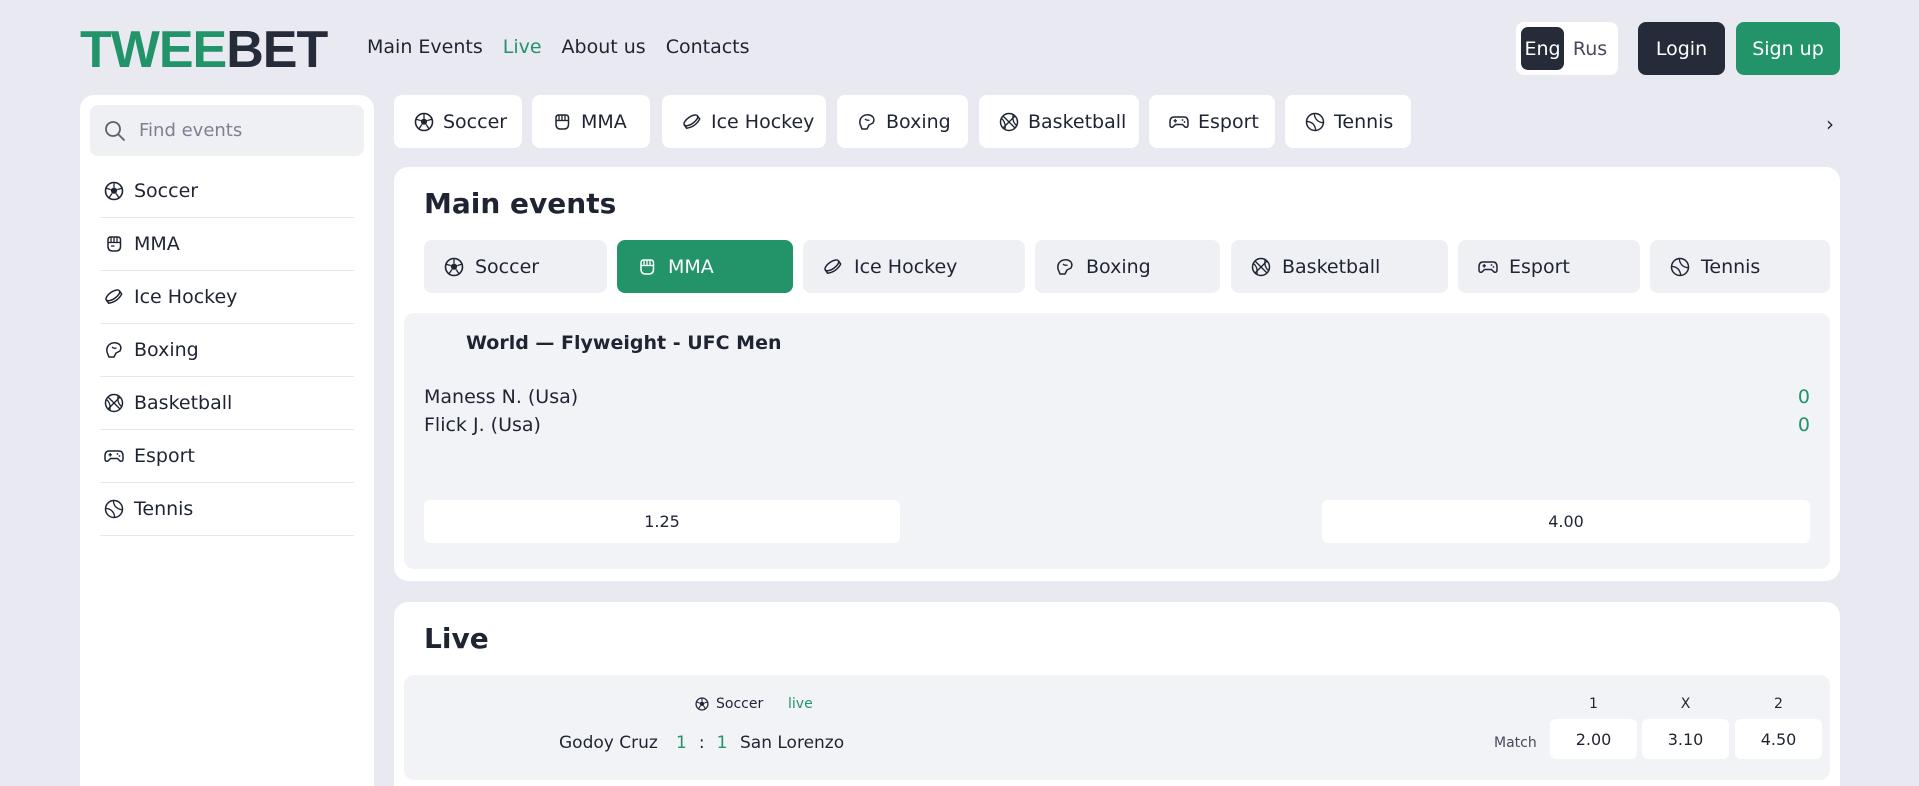 This screenshot has height=786, width=1919. Describe the element at coordinates (1593, 704) in the screenshot. I see `odds-header-1: 1` at that location.